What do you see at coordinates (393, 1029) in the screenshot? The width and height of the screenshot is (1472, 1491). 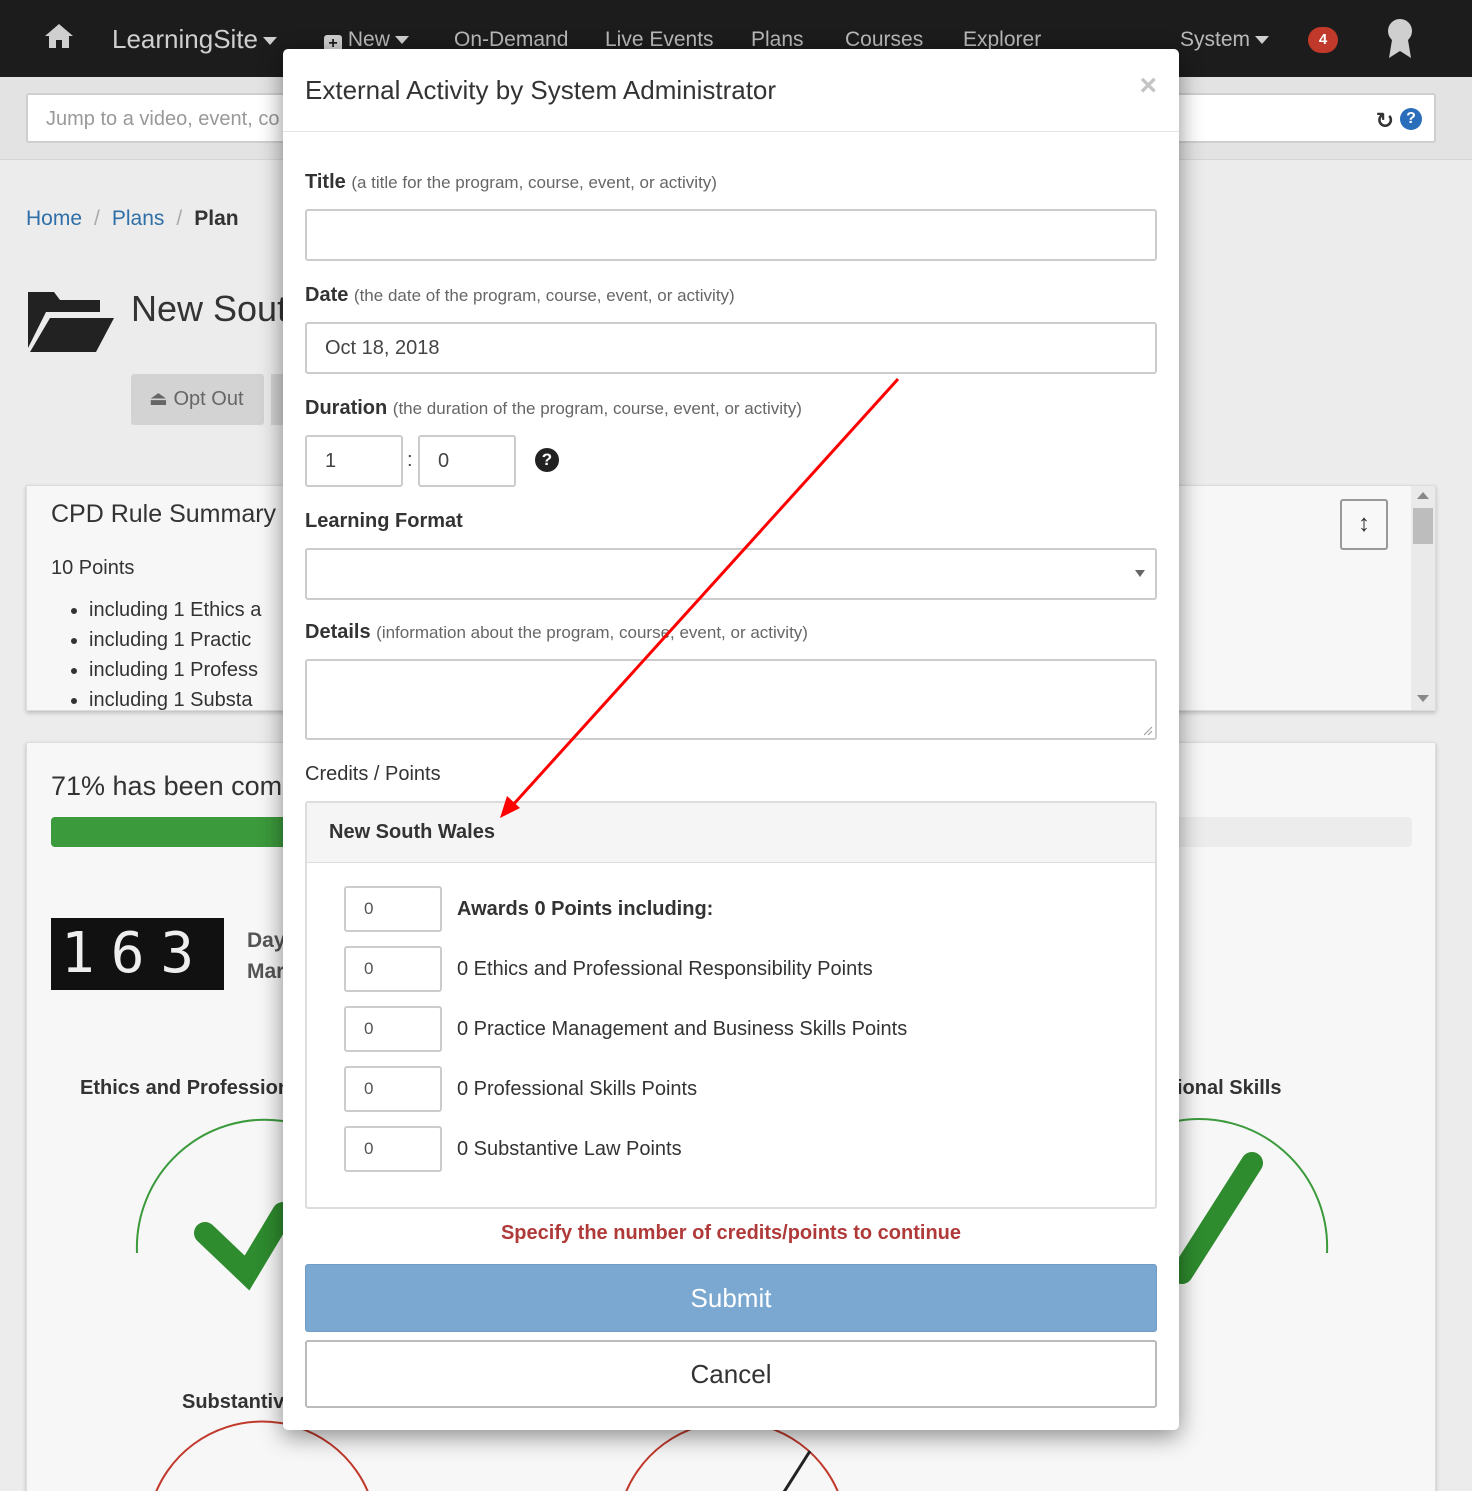 I see `practice-points-input: 0` at bounding box center [393, 1029].